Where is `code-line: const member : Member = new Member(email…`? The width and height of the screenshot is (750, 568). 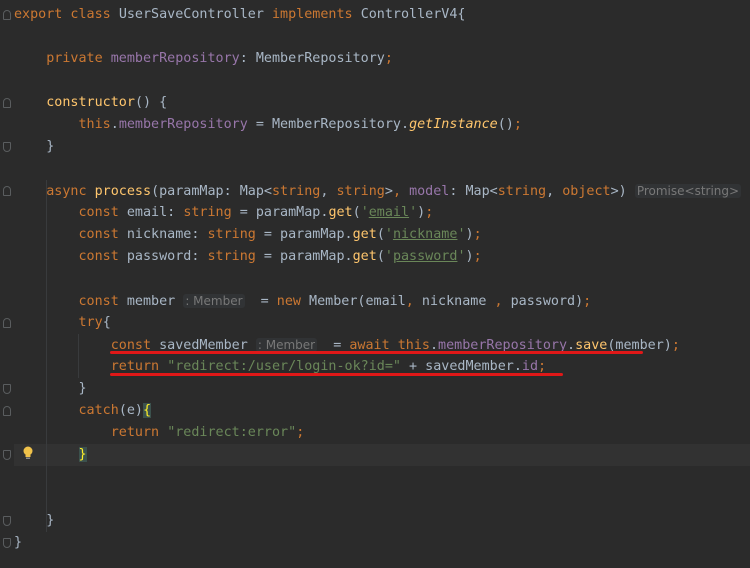 code-line: const member : Member = new Member(email… is located at coordinates (302, 301).